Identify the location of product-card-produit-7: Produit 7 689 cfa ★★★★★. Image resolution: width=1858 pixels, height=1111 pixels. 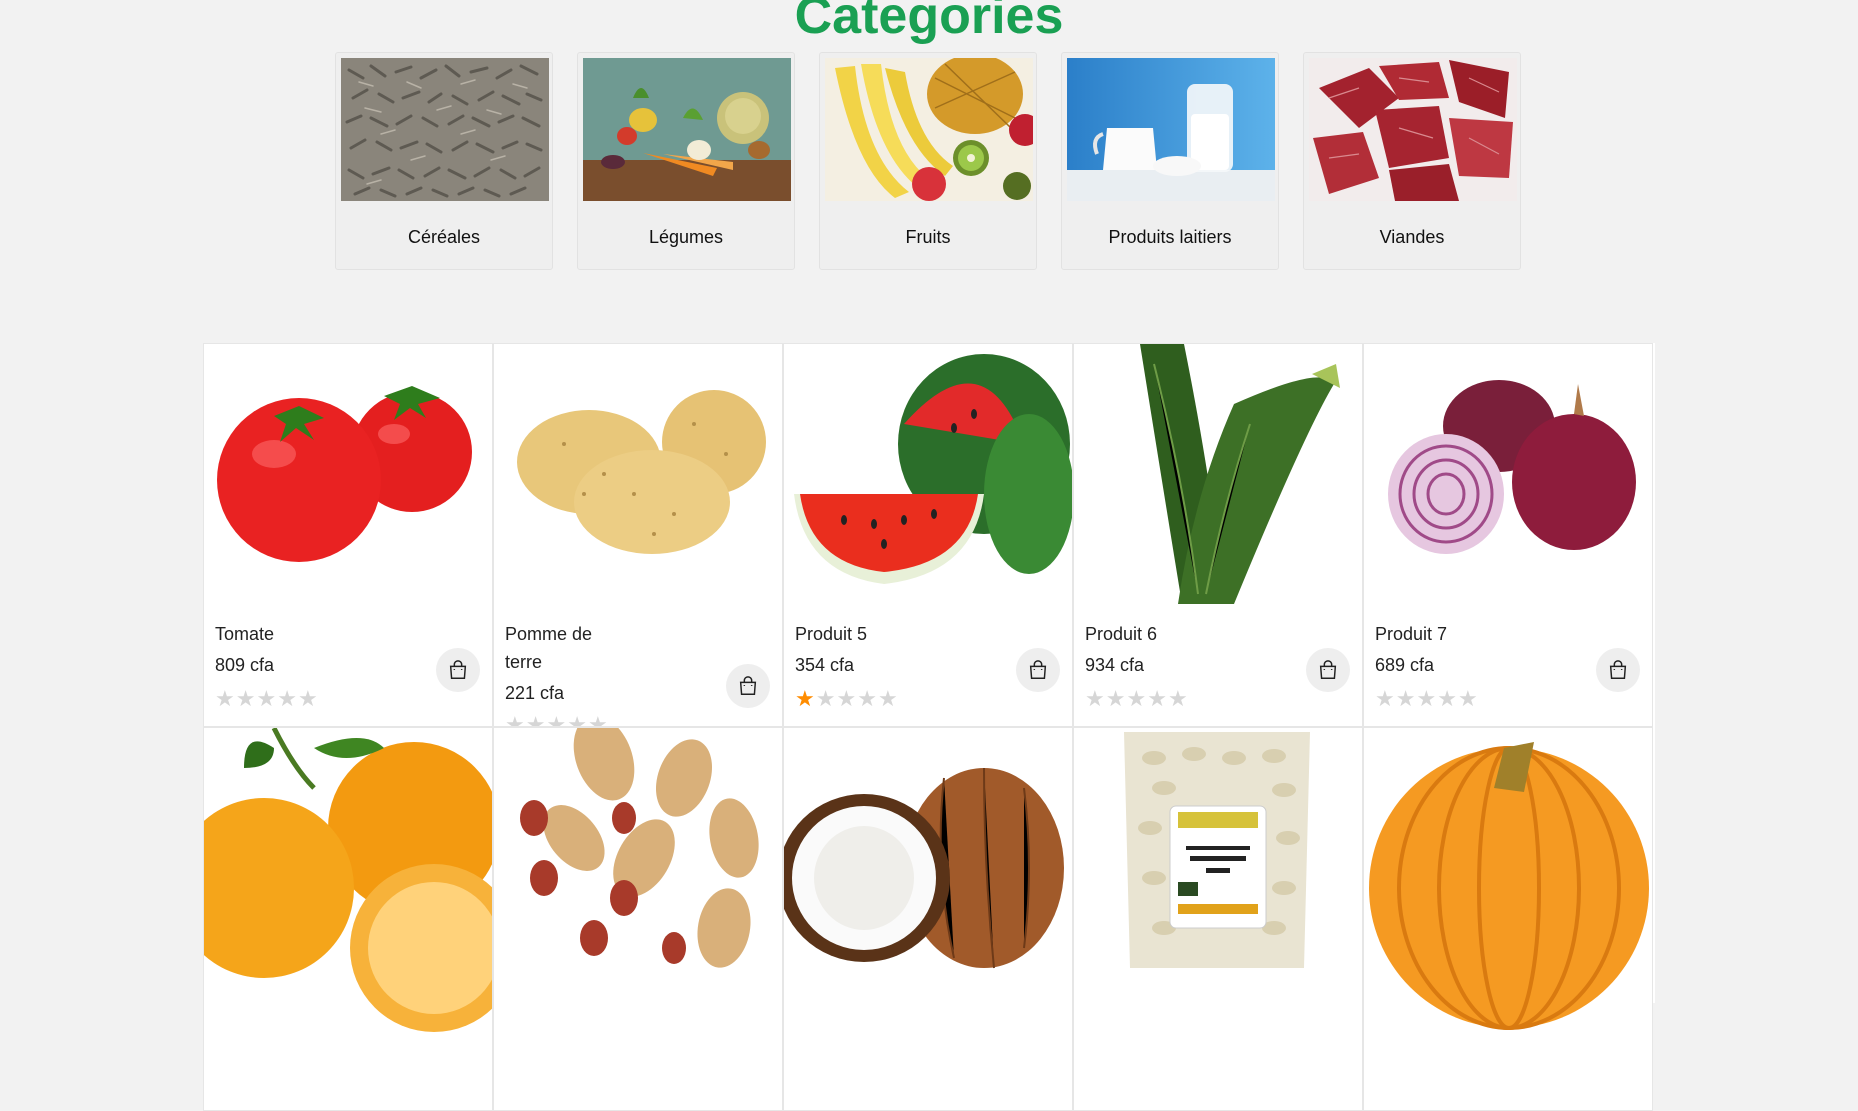
(1508, 535).